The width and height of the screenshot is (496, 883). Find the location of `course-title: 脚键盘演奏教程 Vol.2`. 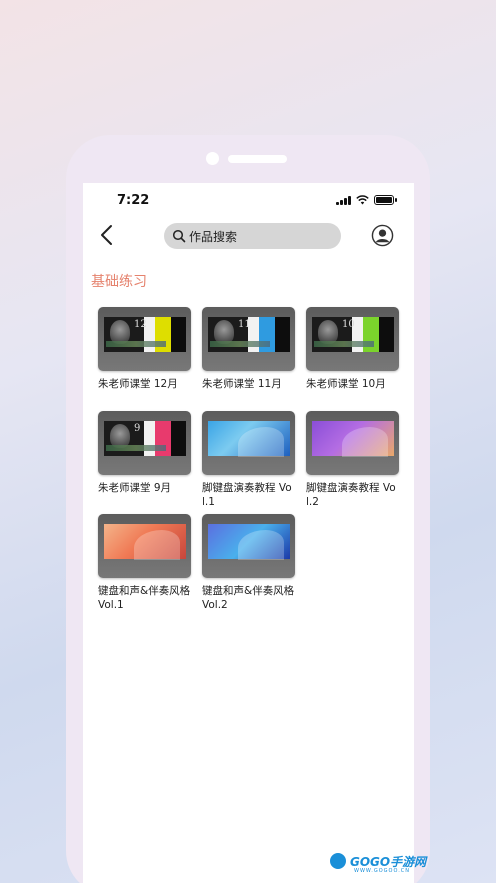

course-title: 脚键盘演奏教程 Vol.2 is located at coordinates (351, 495).